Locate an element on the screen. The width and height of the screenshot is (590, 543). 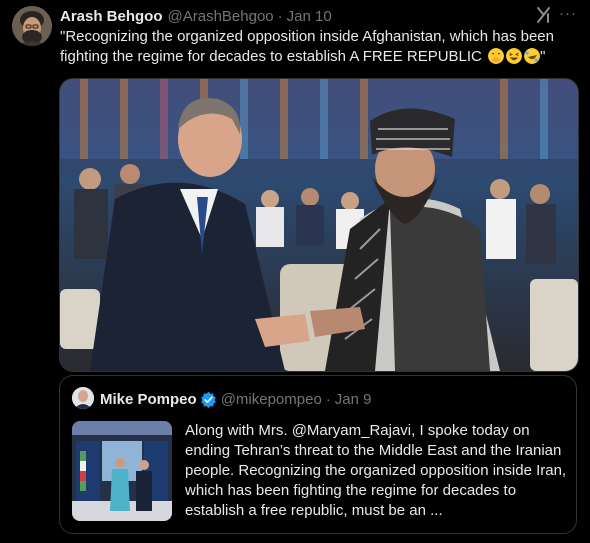
more-icon: ··· is located at coordinates (568, 15).